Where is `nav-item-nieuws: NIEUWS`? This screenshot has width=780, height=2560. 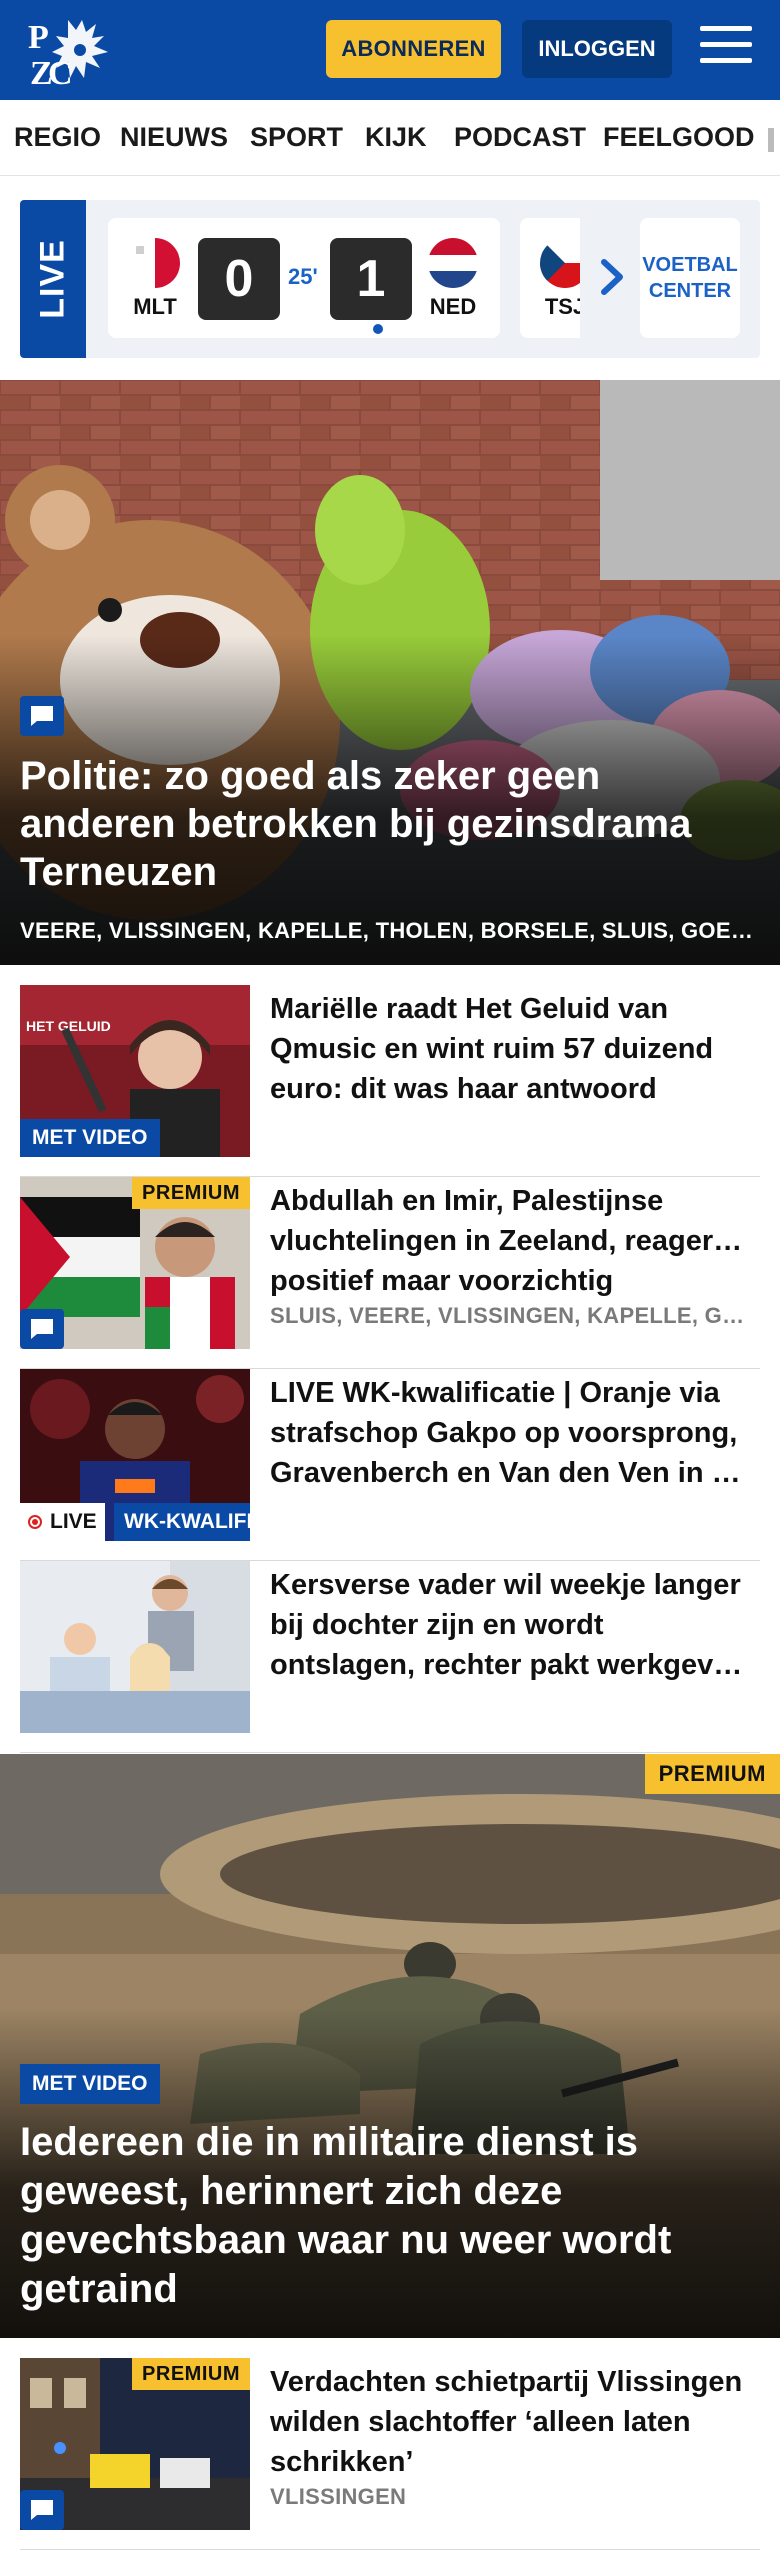 nav-item-nieuws: NIEUWS is located at coordinates (174, 137).